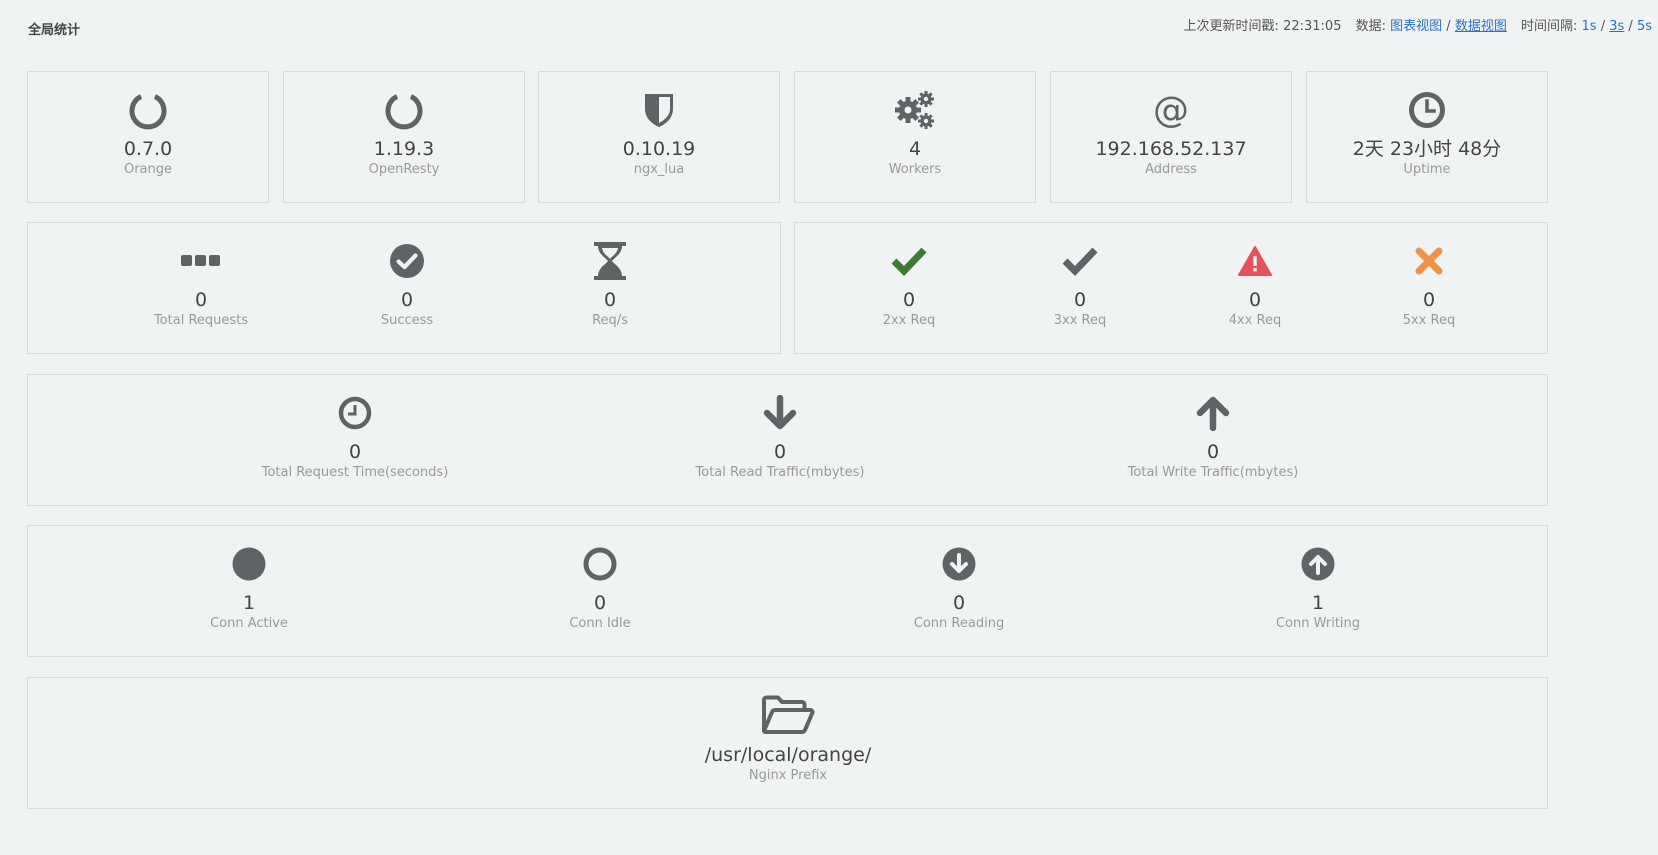  Describe the element at coordinates (915, 169) in the screenshot. I see `workers-label: Workers` at that location.